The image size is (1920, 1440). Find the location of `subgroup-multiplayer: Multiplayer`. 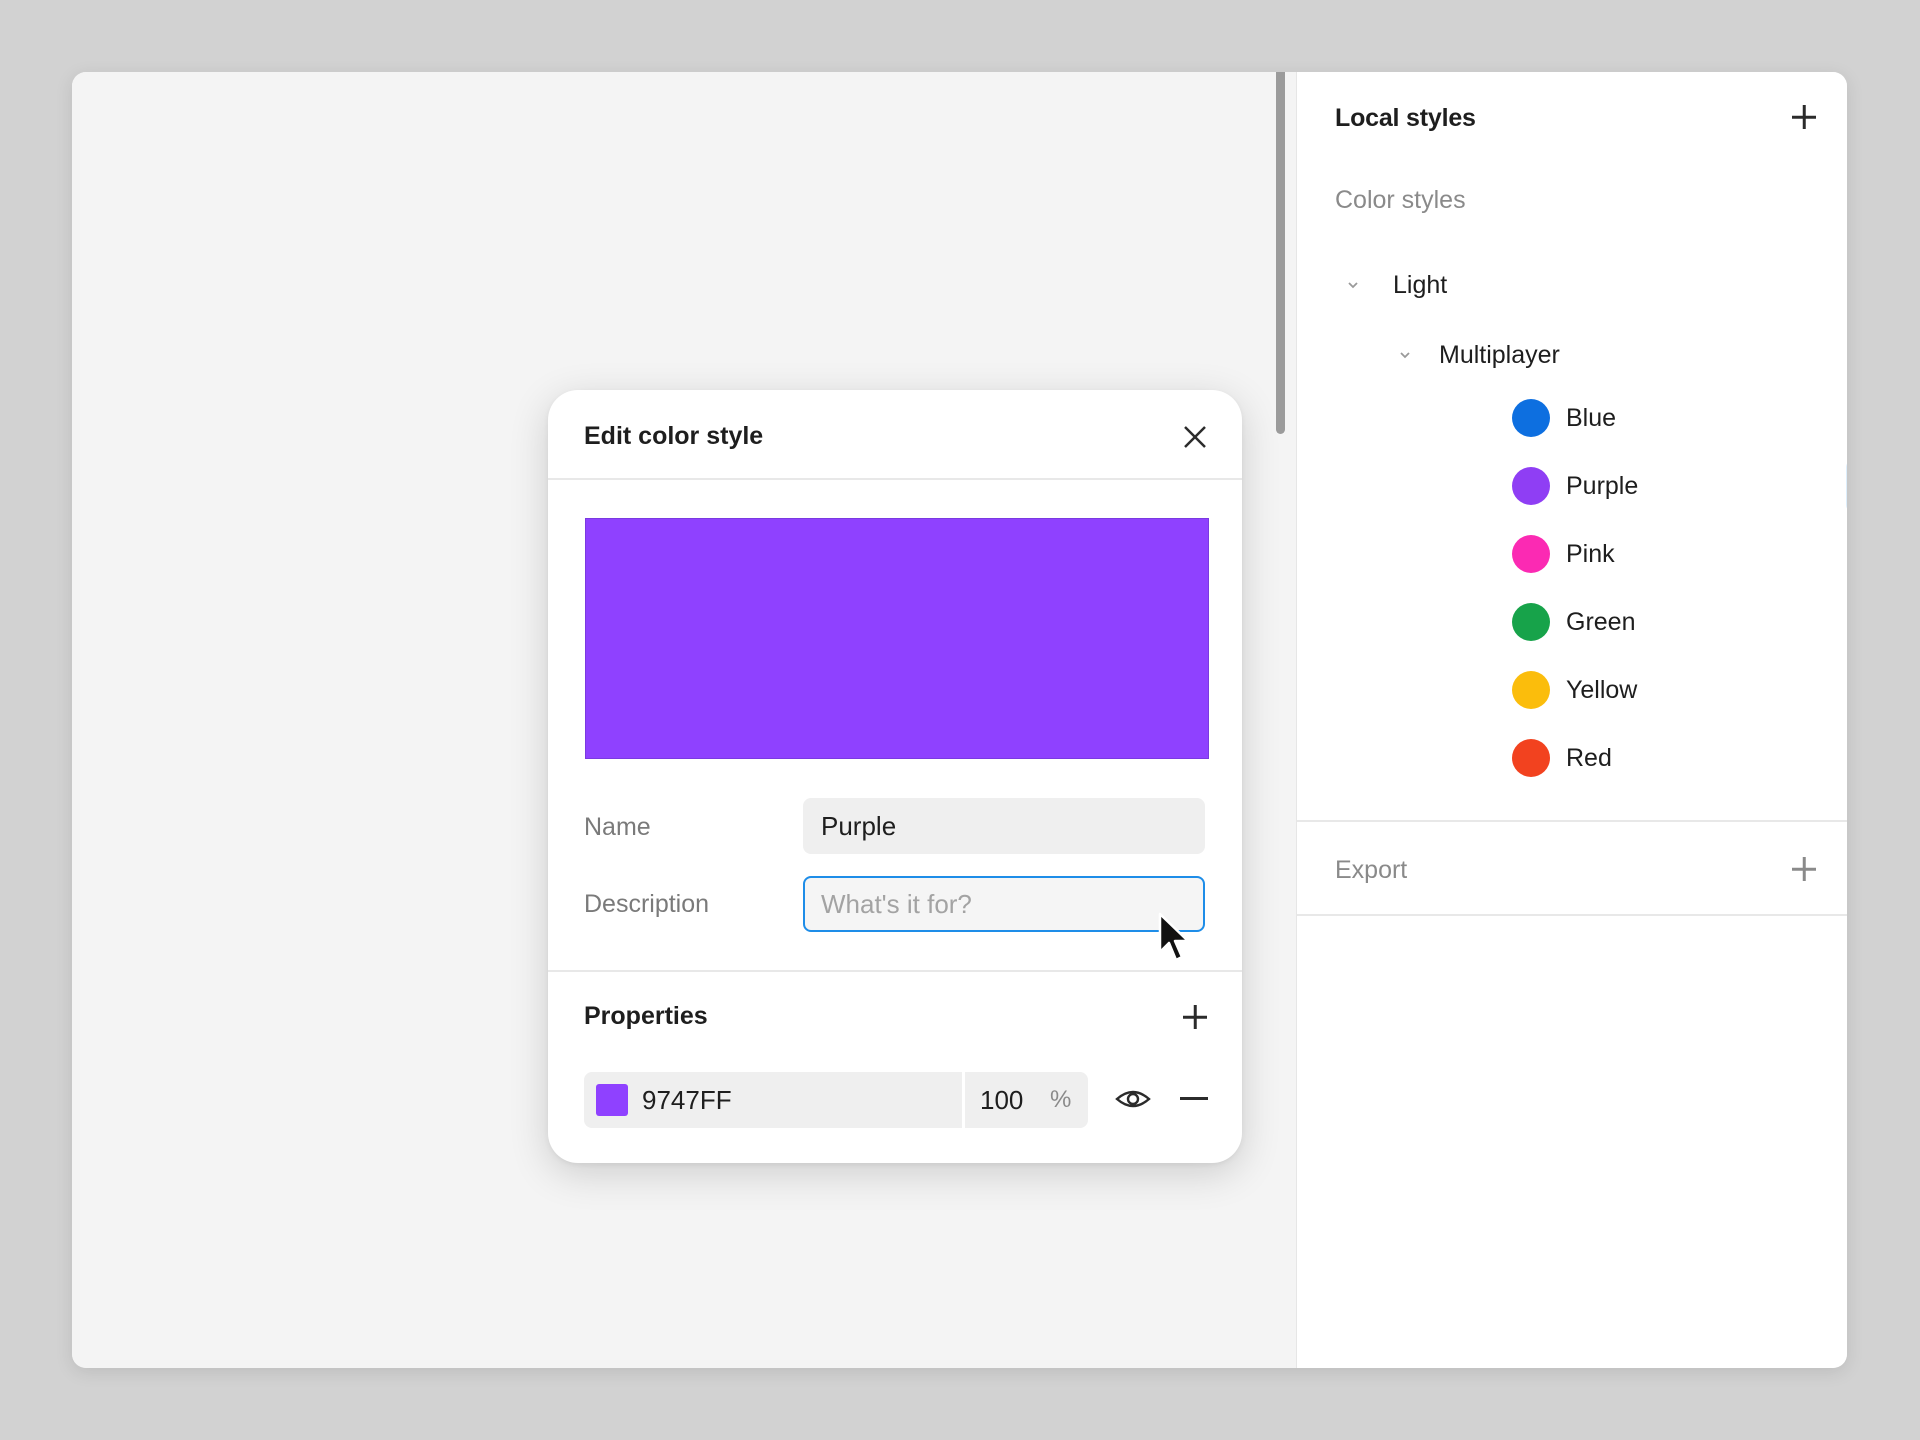

subgroup-multiplayer: Multiplayer is located at coordinates (1477, 355).